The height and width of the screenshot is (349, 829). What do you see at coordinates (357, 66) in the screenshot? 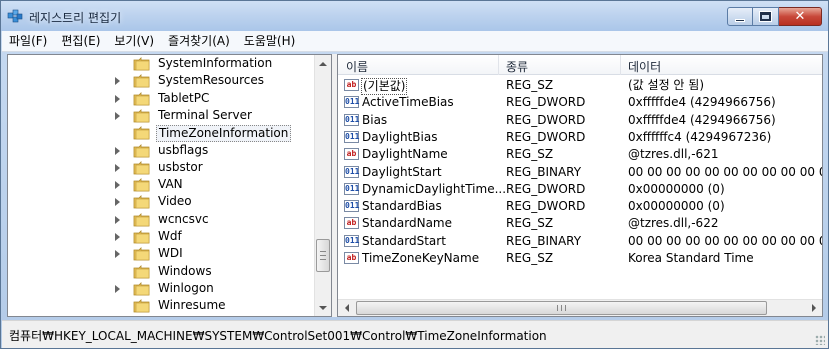
I see `column-header-name: 이름` at bounding box center [357, 66].